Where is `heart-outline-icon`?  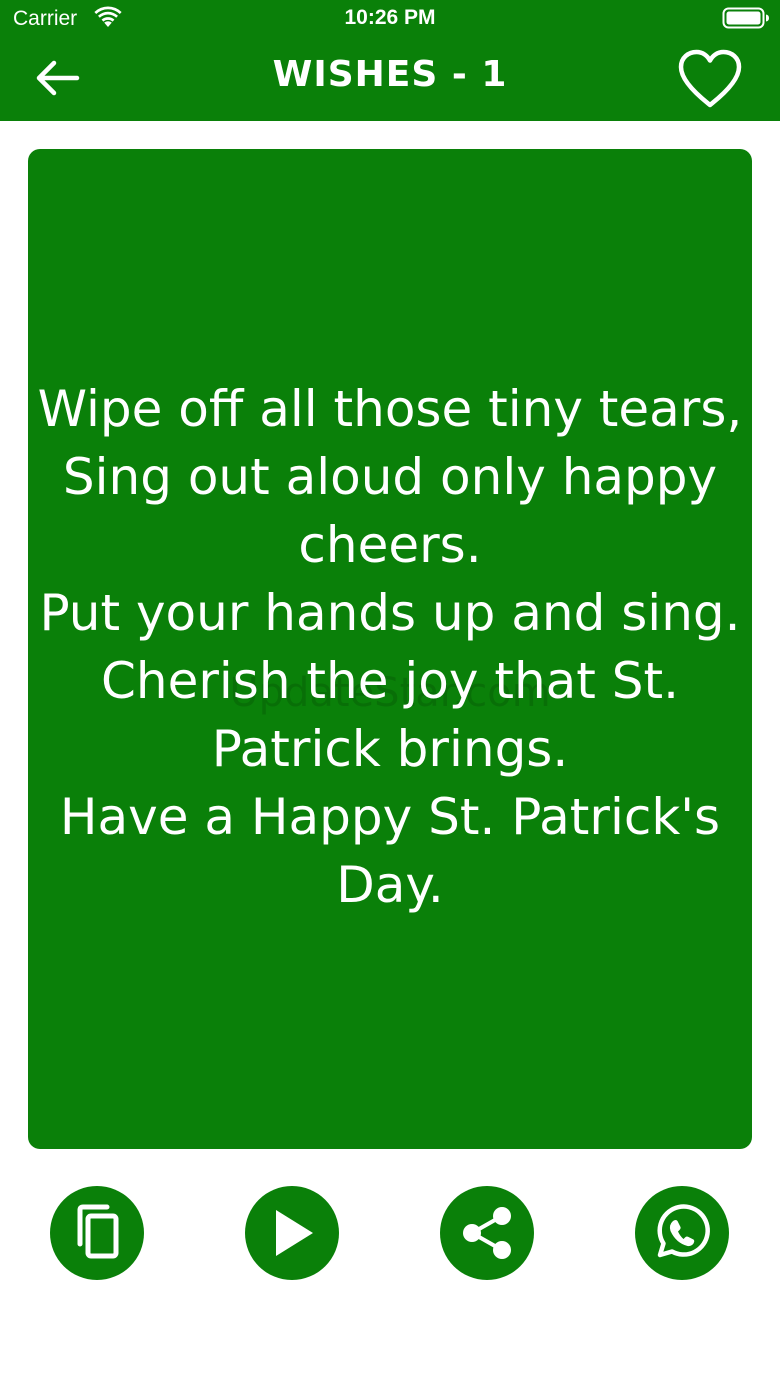
heart-outline-icon is located at coordinates (710, 81).